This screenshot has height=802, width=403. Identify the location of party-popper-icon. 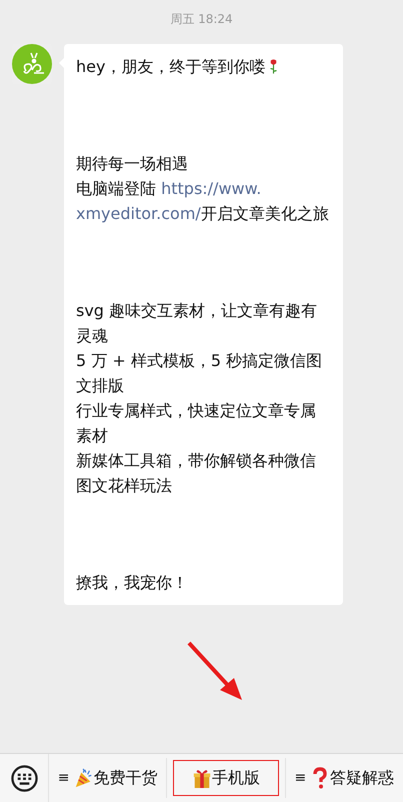
(84, 778).